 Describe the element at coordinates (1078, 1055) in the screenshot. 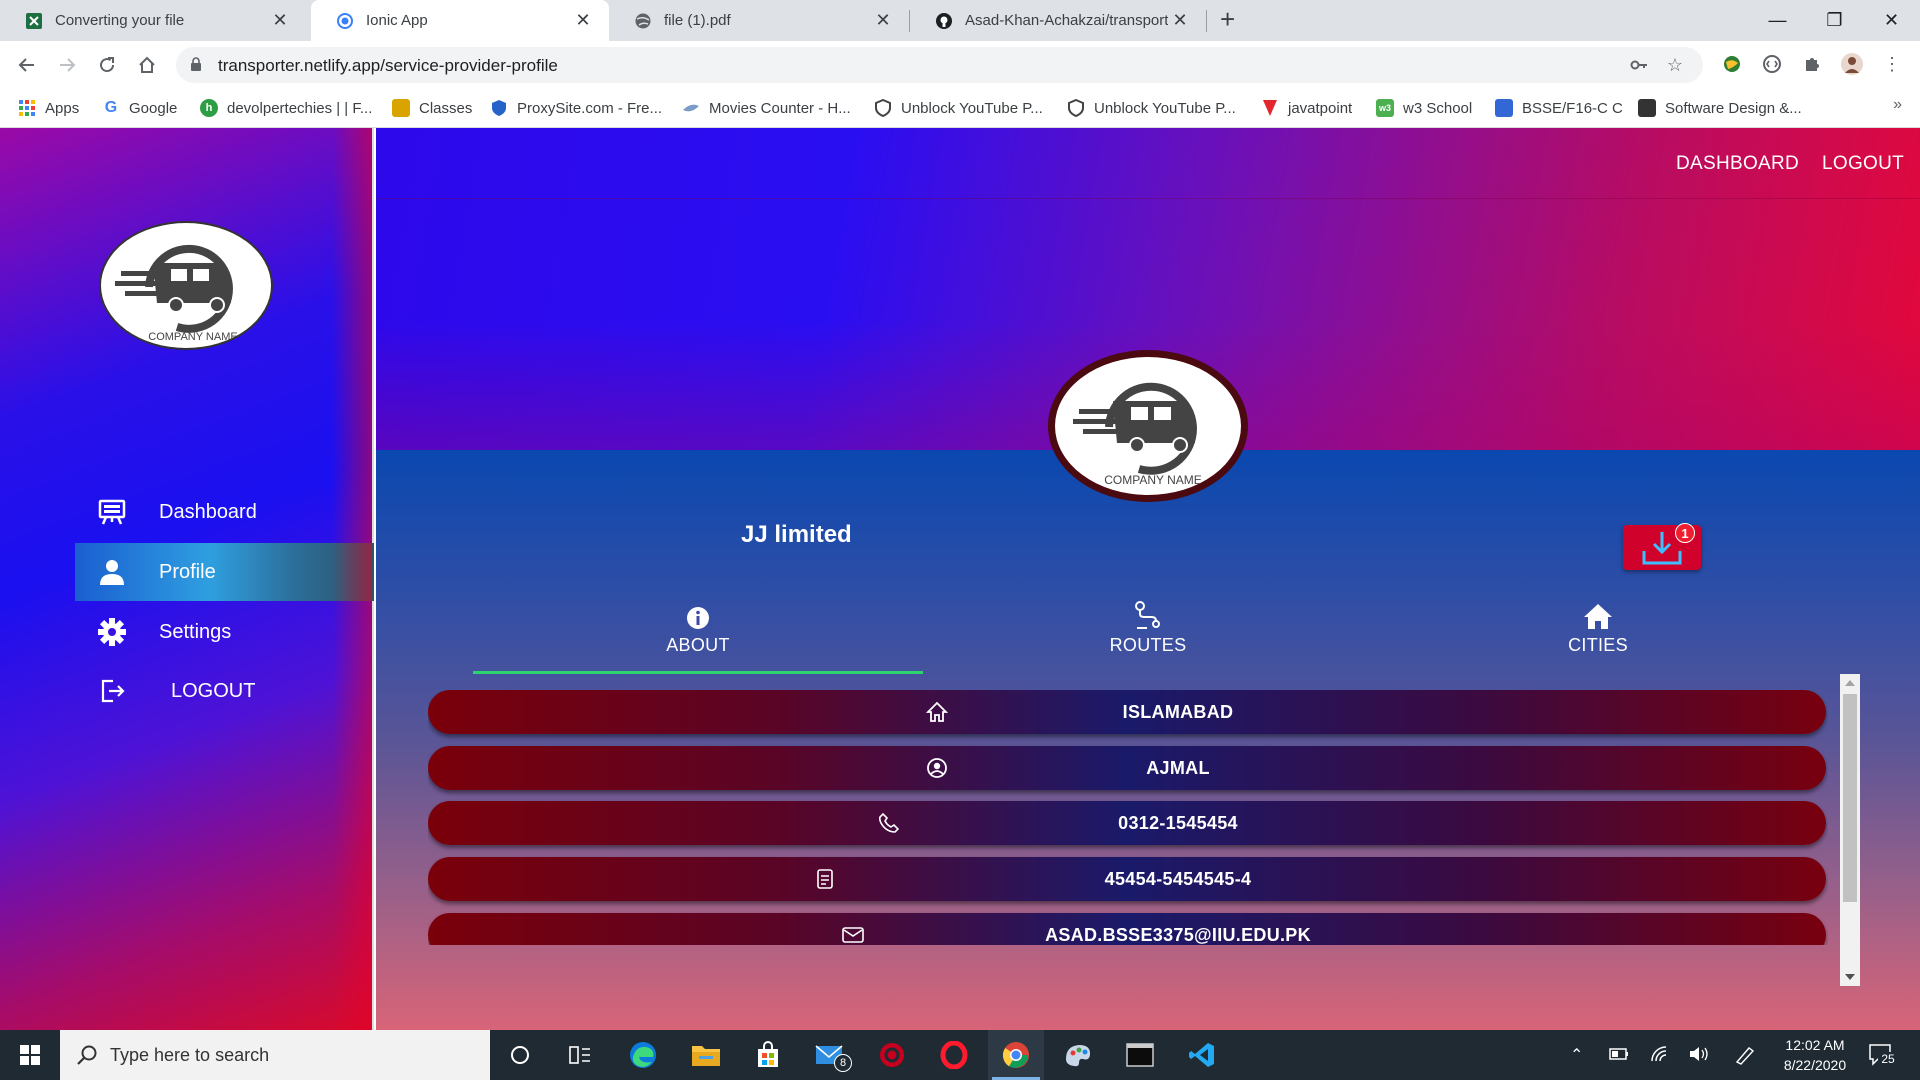

I see `paint-app-icon` at that location.